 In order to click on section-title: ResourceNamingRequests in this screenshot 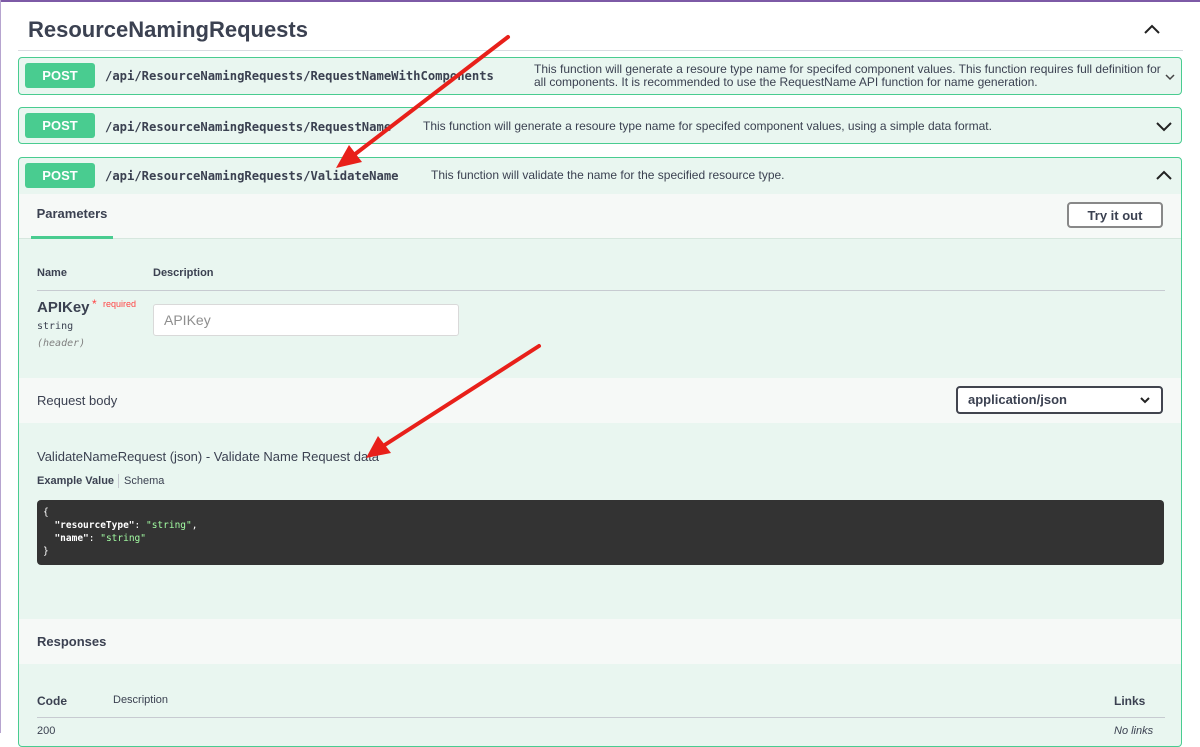, I will do `click(168, 29)`.